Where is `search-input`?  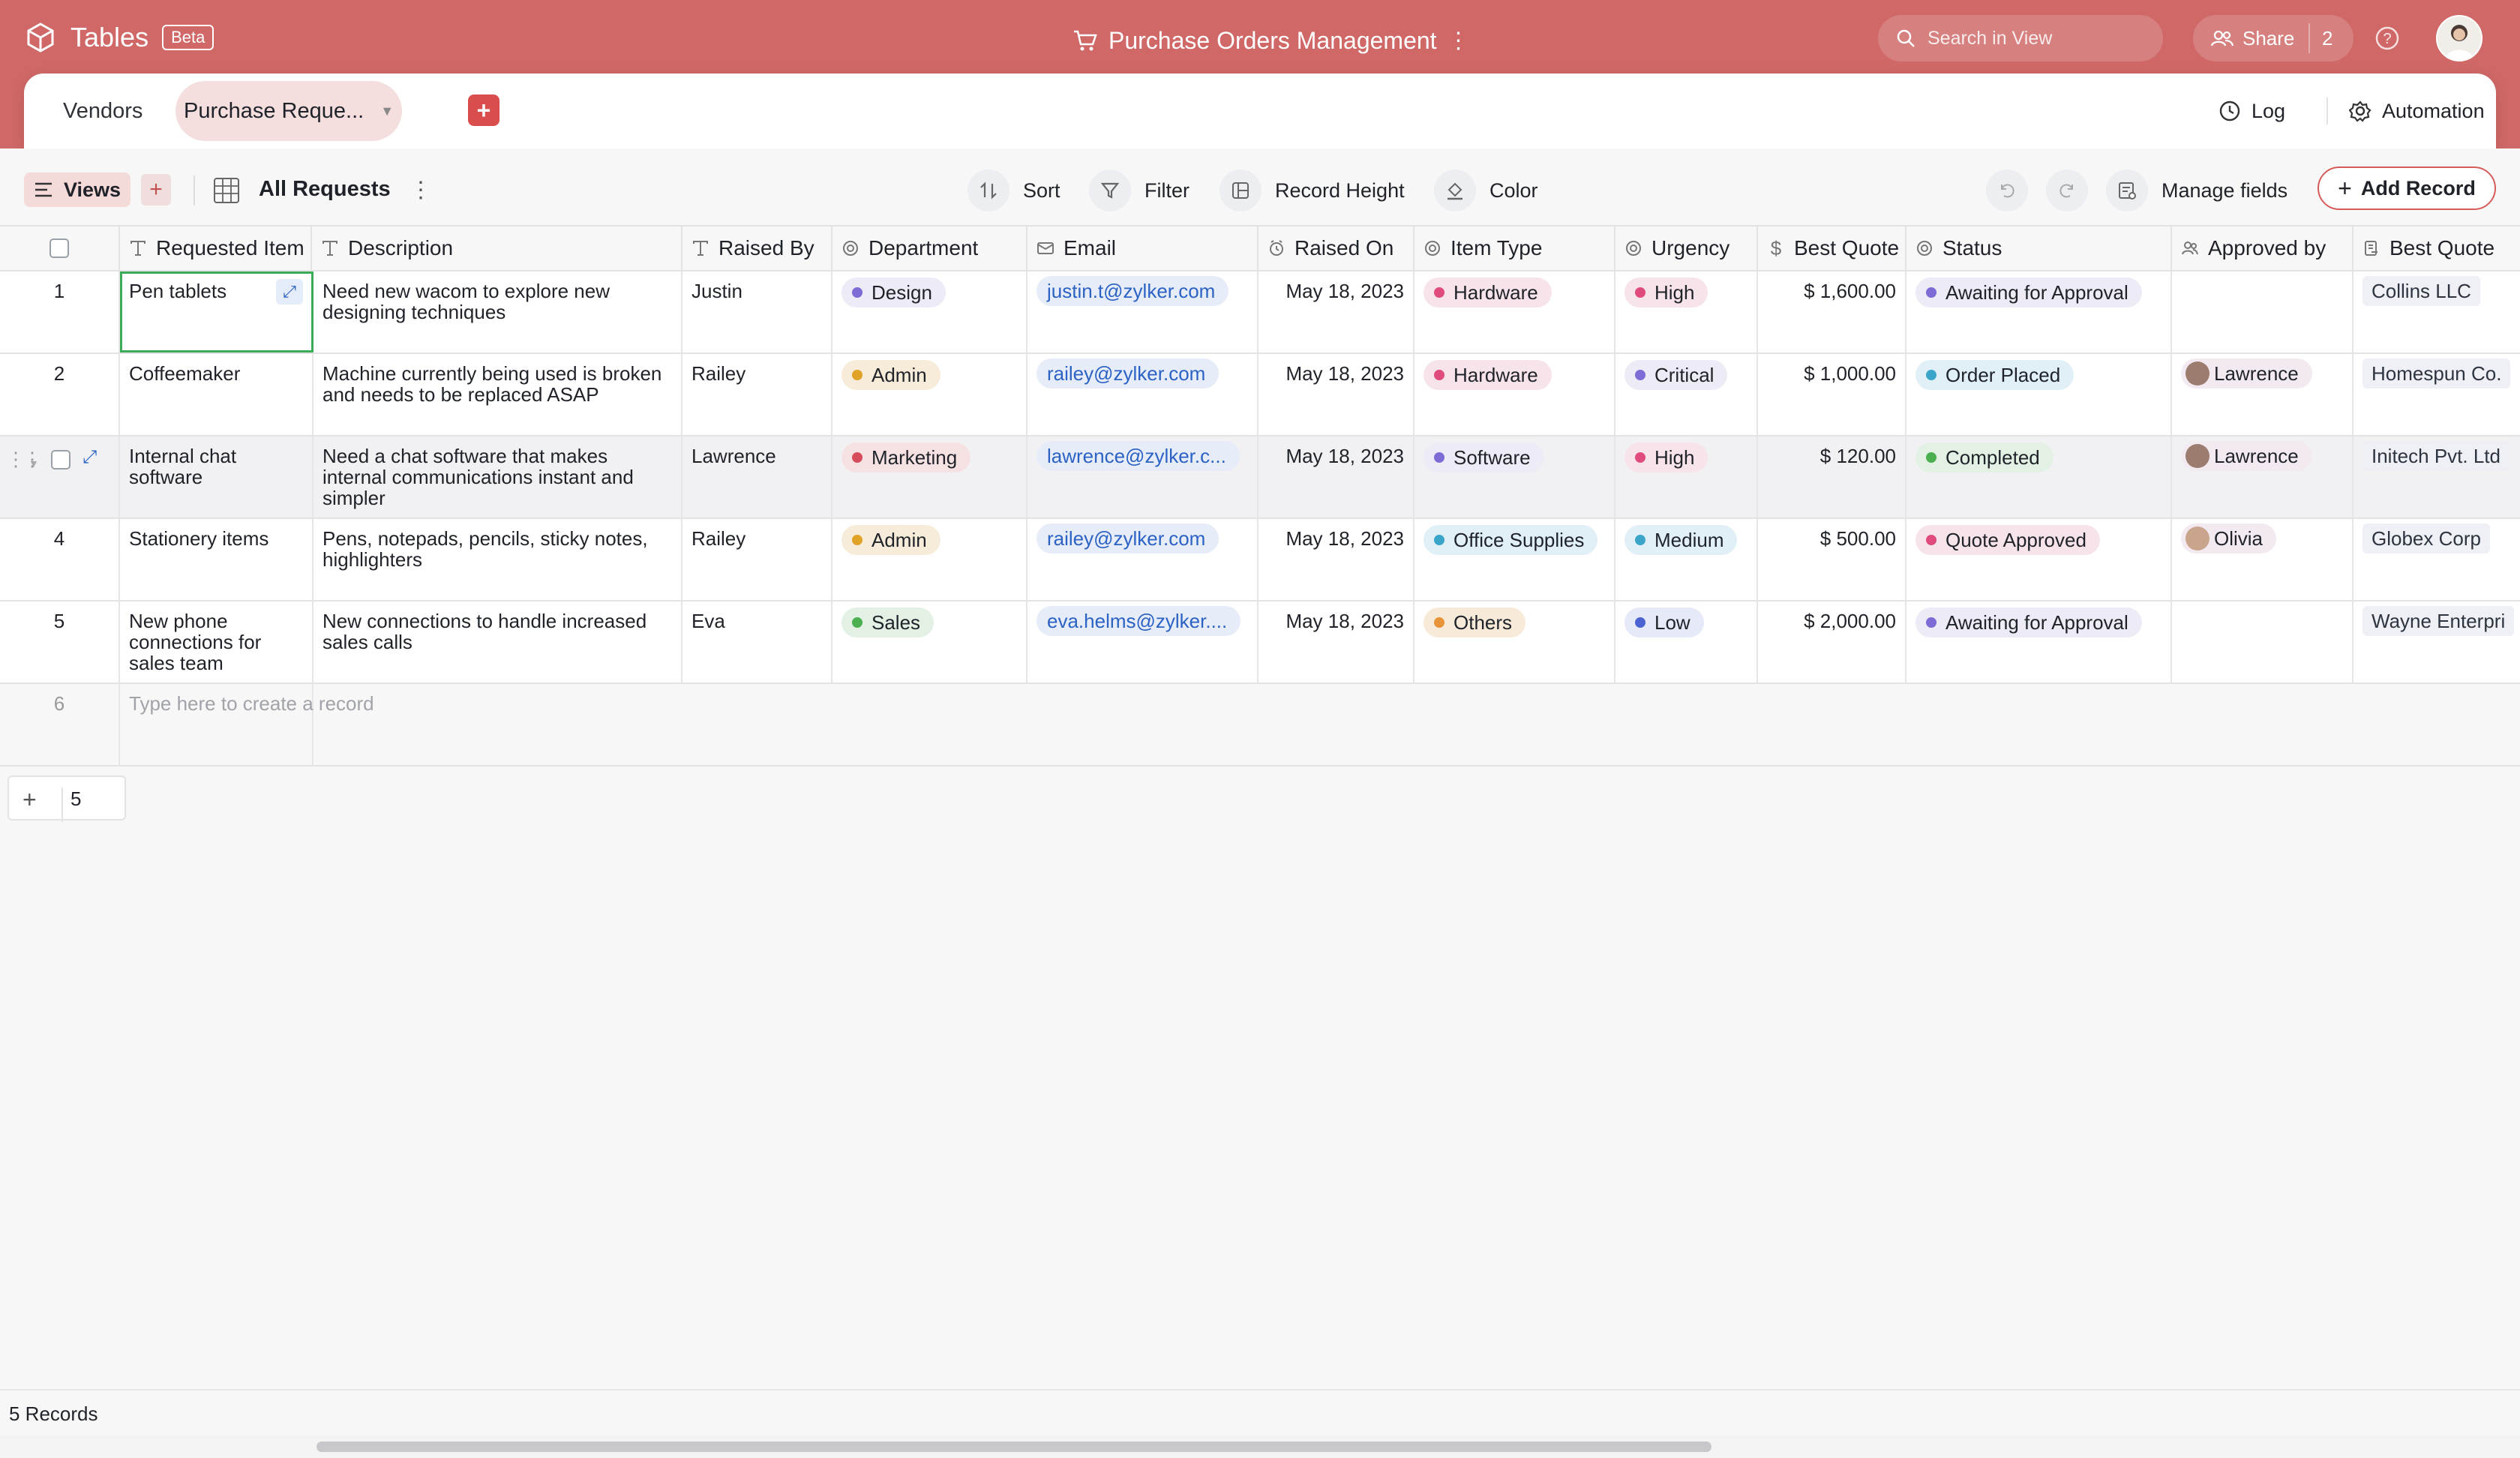 search-input is located at coordinates (2040, 38).